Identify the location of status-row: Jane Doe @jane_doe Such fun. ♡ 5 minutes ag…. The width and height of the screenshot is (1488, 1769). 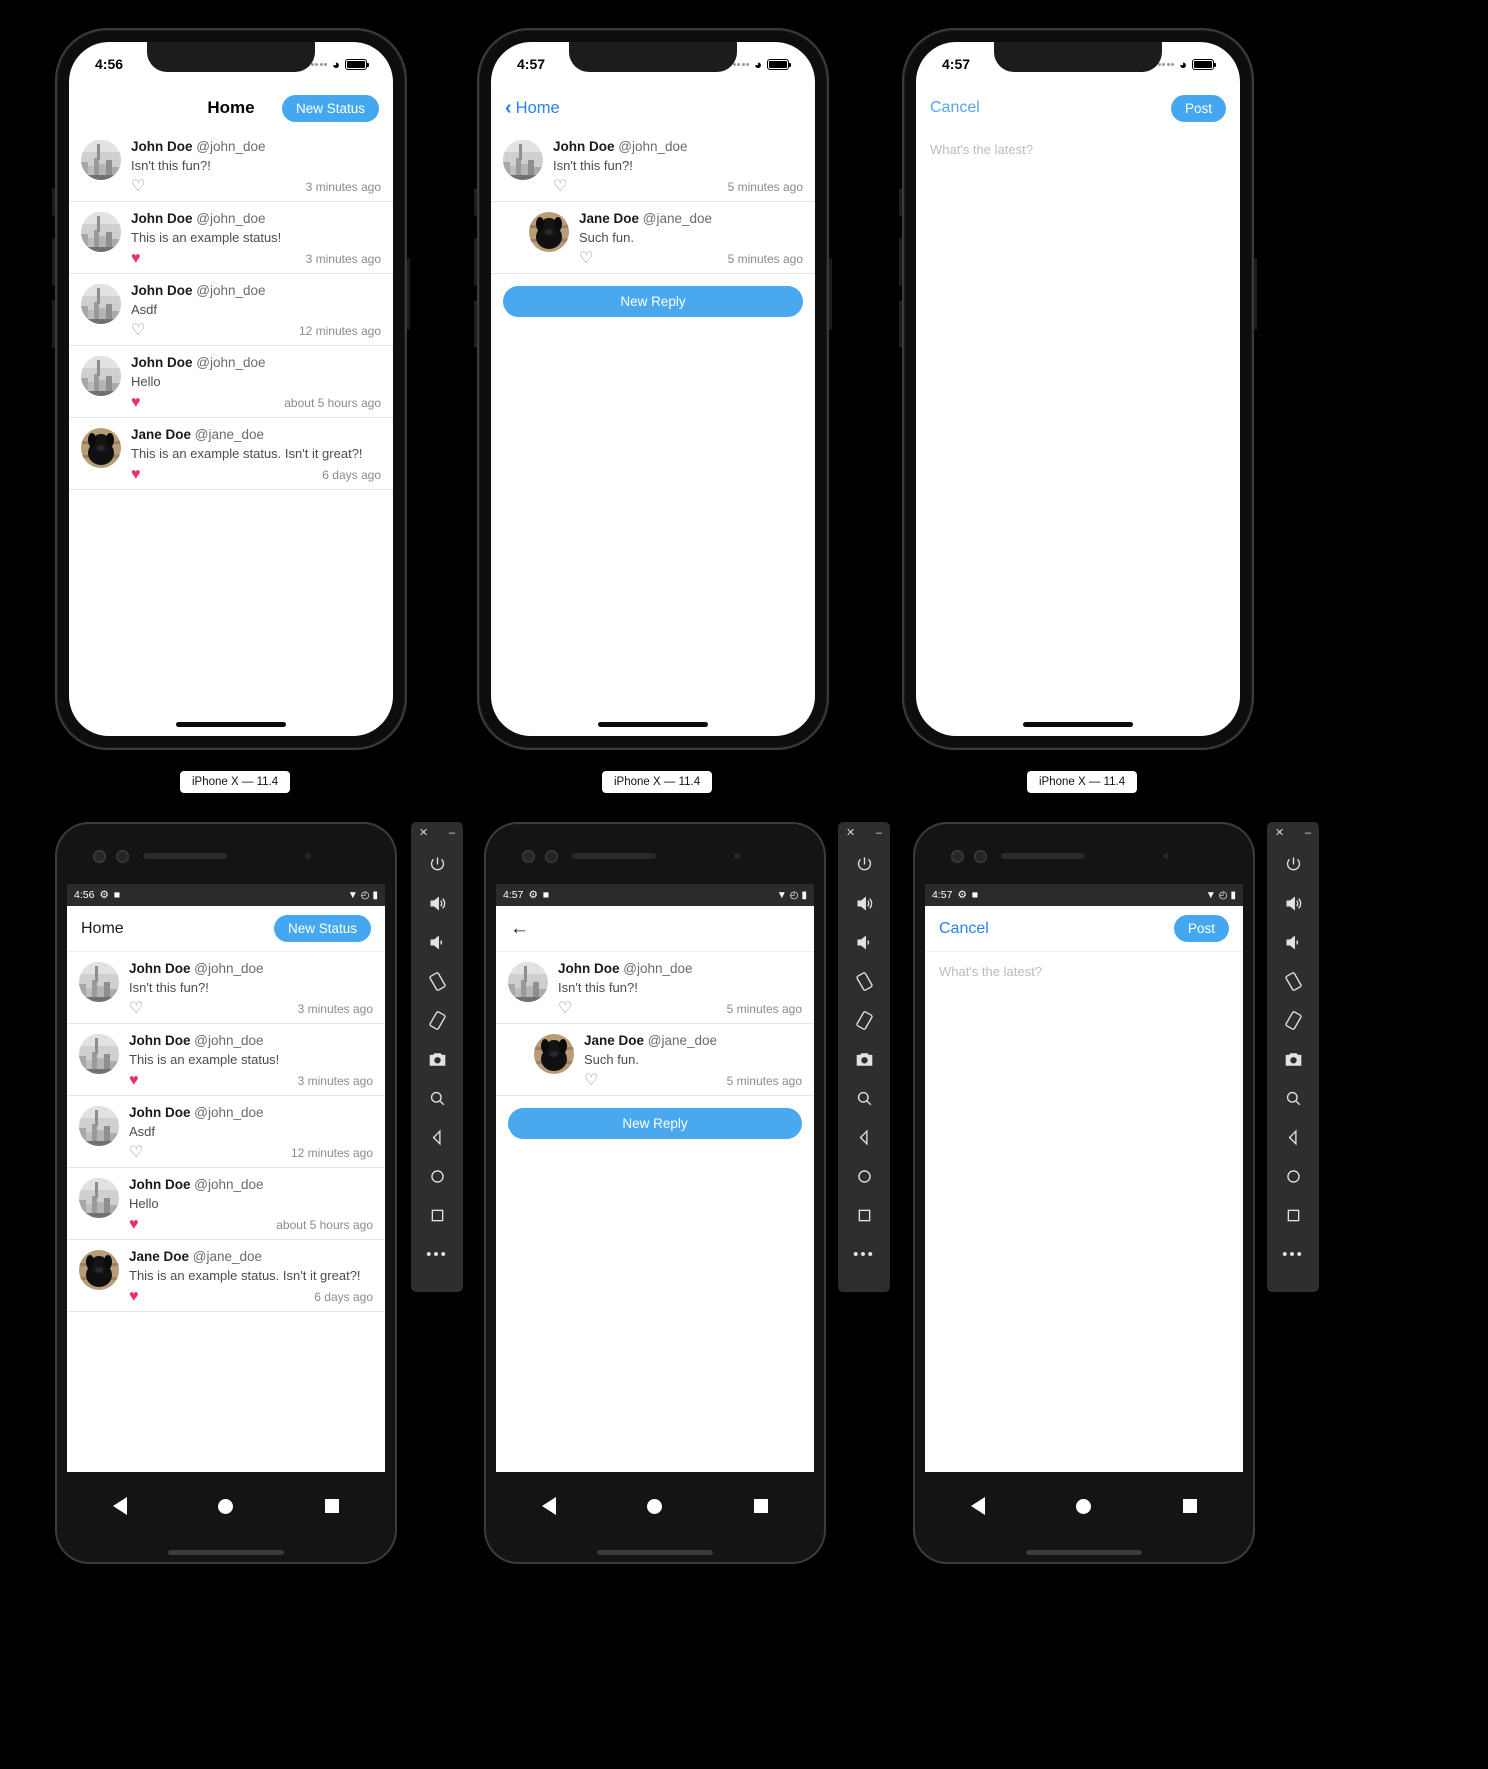
(655, 1060).